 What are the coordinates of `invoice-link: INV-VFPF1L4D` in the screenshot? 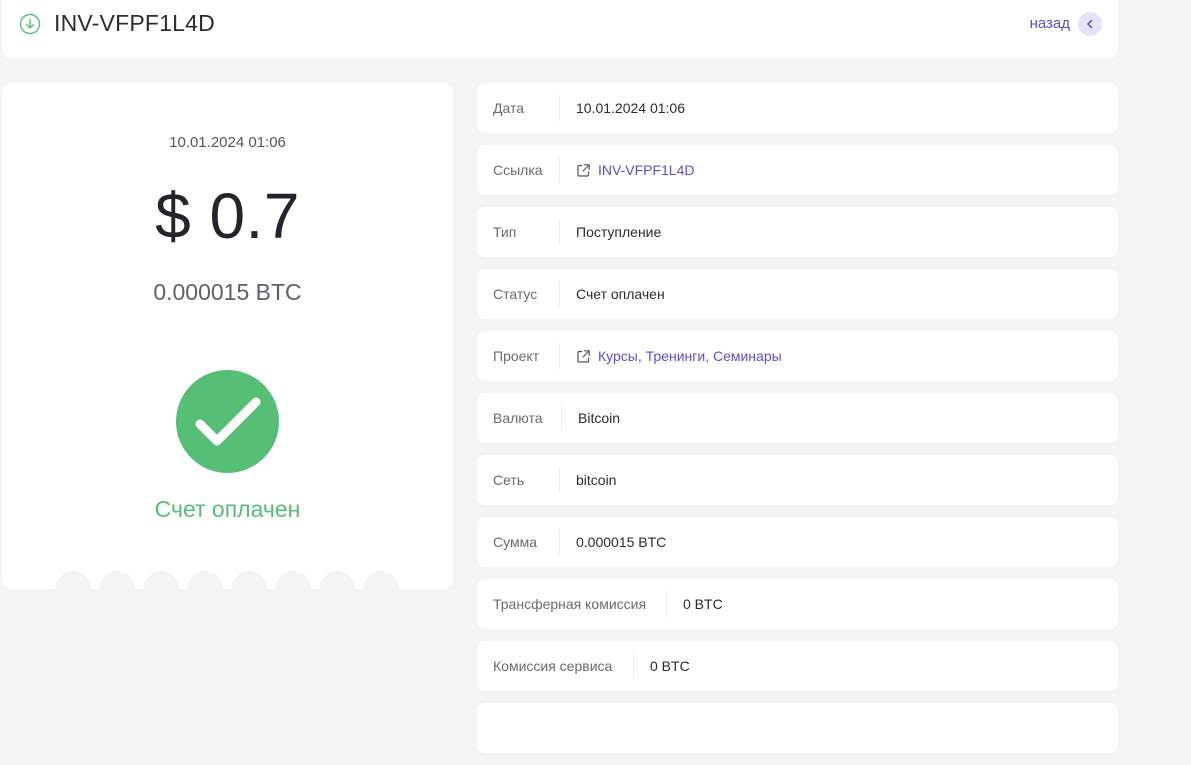 It's located at (627, 170).